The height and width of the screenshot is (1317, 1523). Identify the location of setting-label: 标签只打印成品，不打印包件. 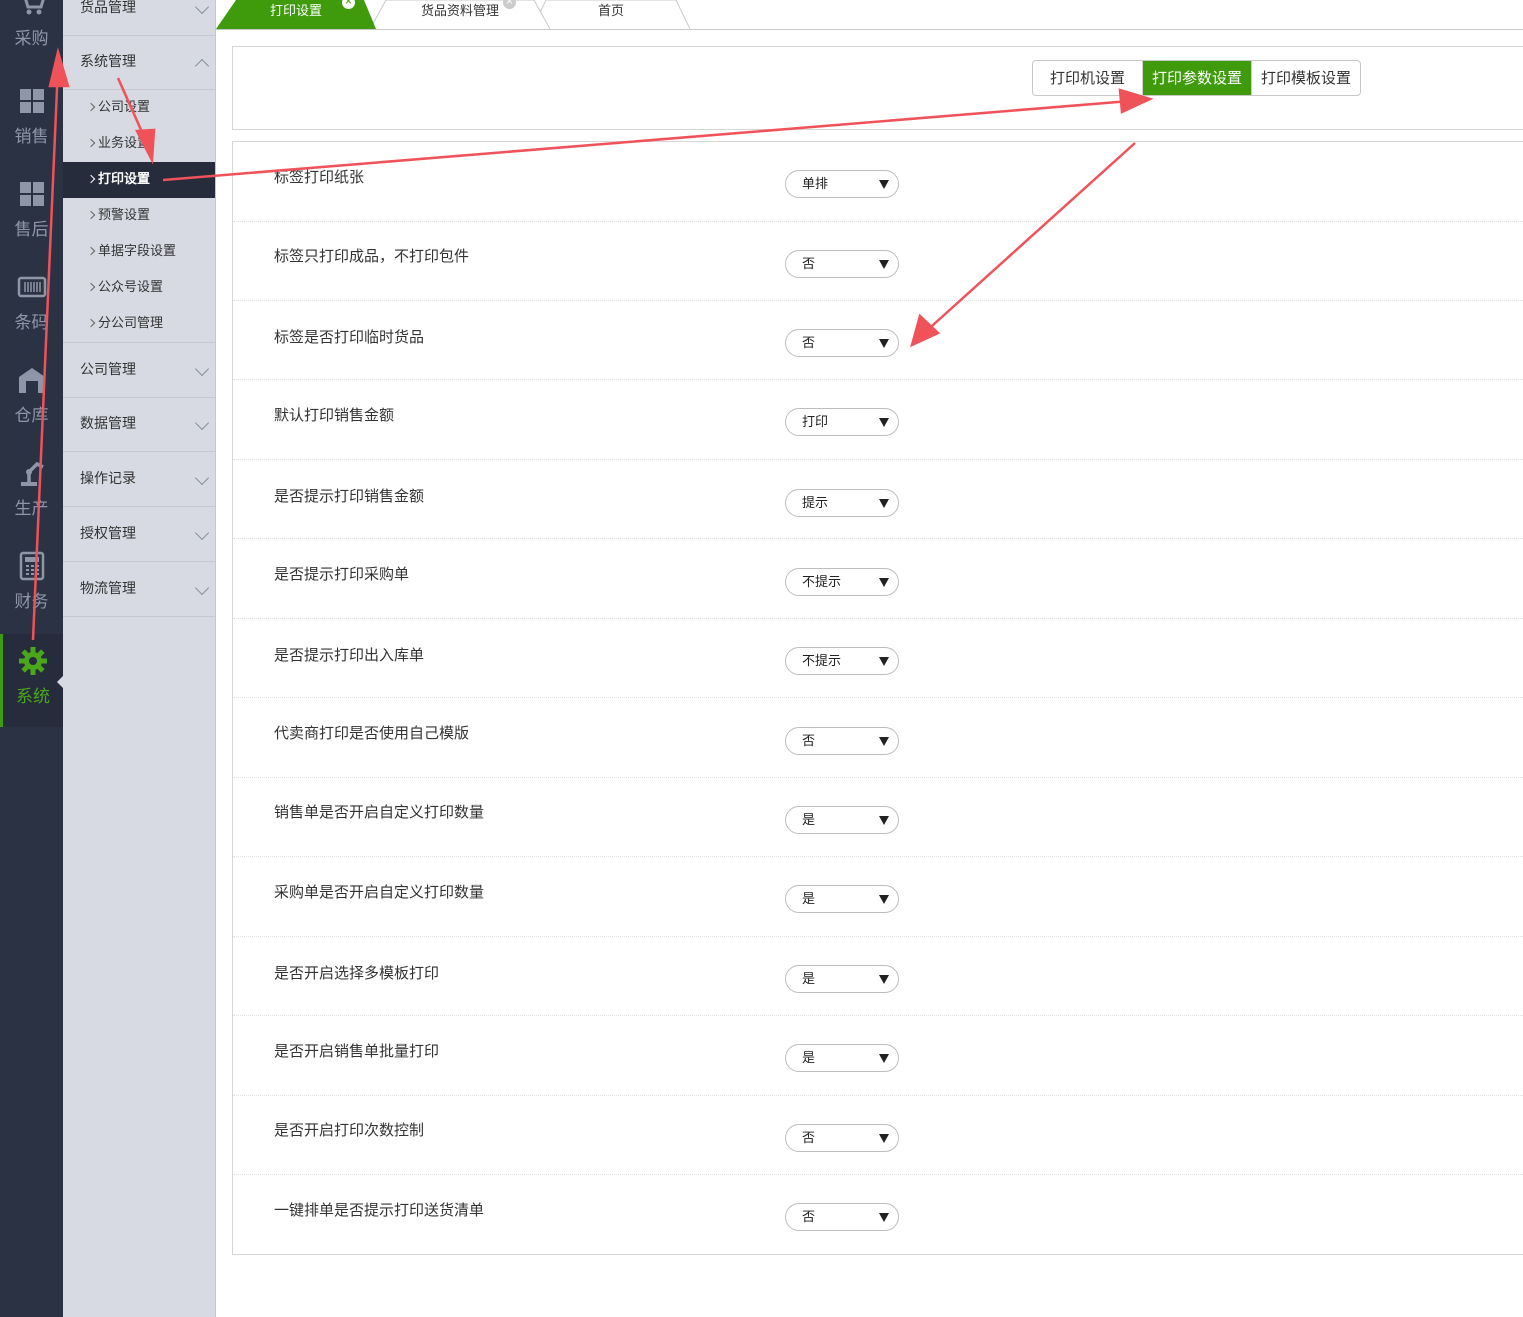
(372, 256).